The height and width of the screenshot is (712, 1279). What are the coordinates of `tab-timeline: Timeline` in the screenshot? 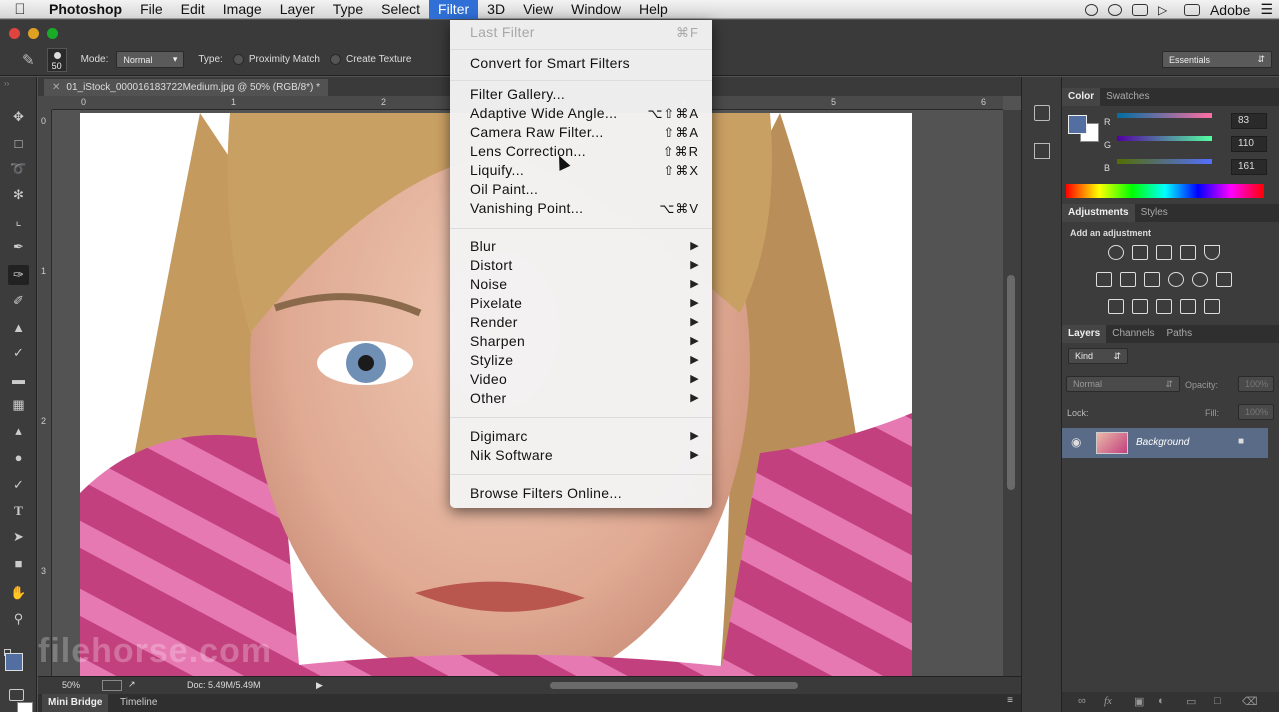 It's located at (138, 703).